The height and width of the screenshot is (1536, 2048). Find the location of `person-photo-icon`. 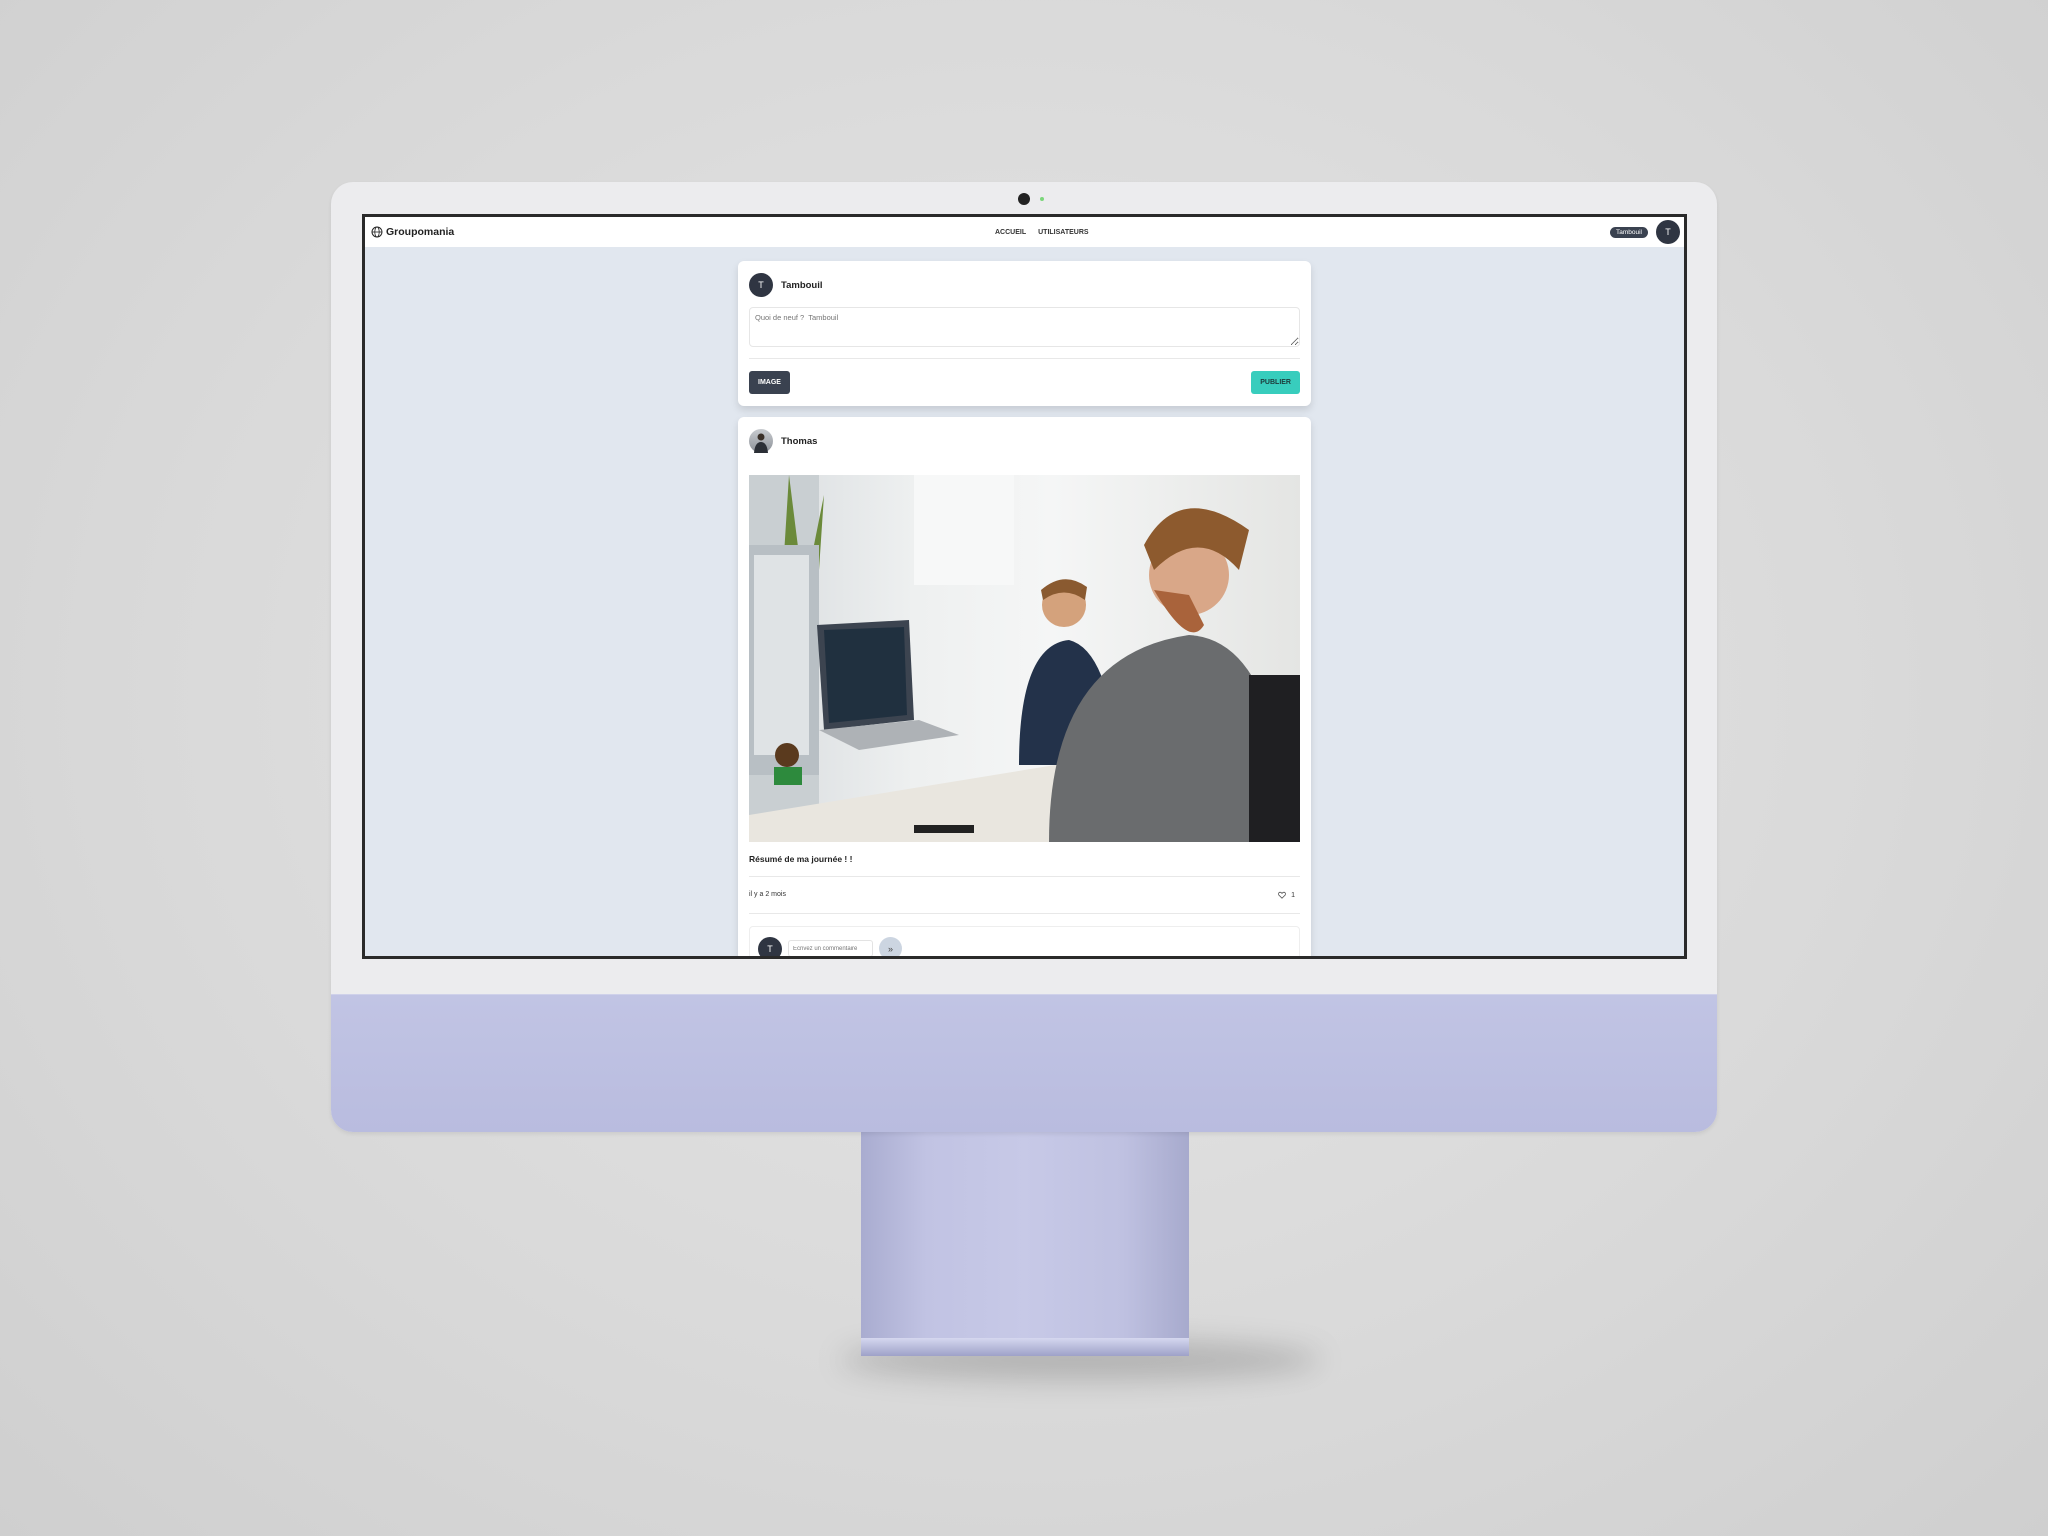

person-photo-icon is located at coordinates (761, 443).